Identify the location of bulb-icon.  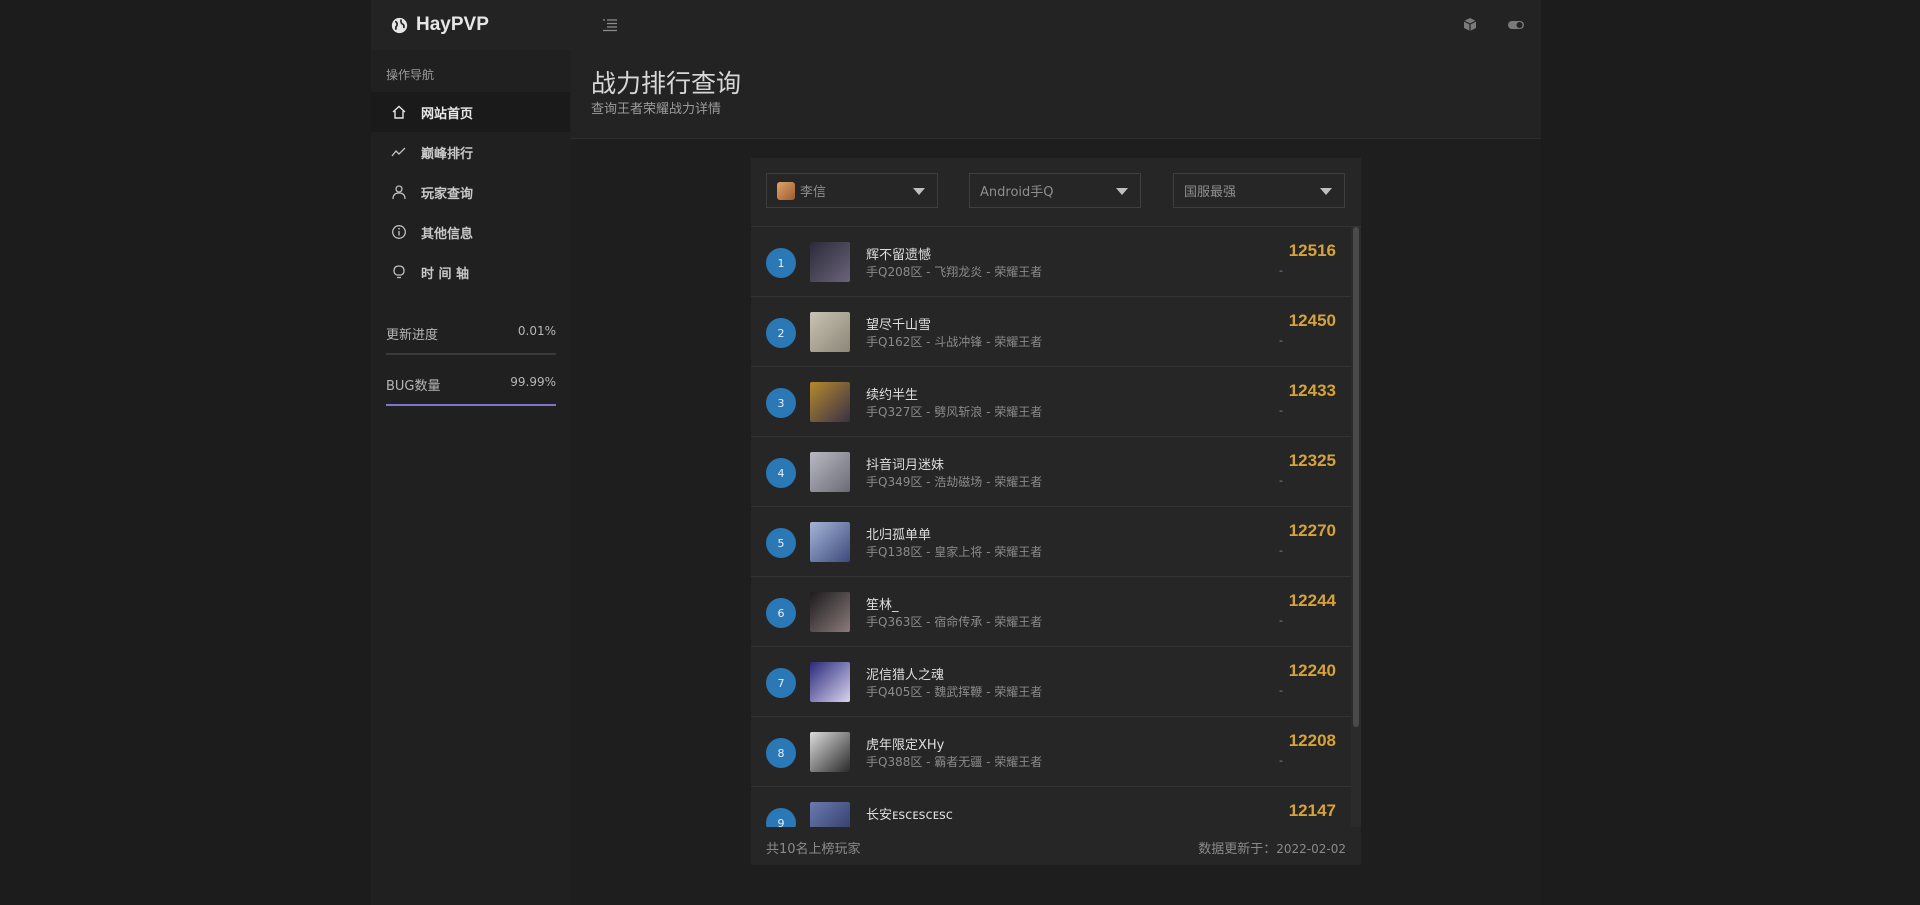
(399, 272).